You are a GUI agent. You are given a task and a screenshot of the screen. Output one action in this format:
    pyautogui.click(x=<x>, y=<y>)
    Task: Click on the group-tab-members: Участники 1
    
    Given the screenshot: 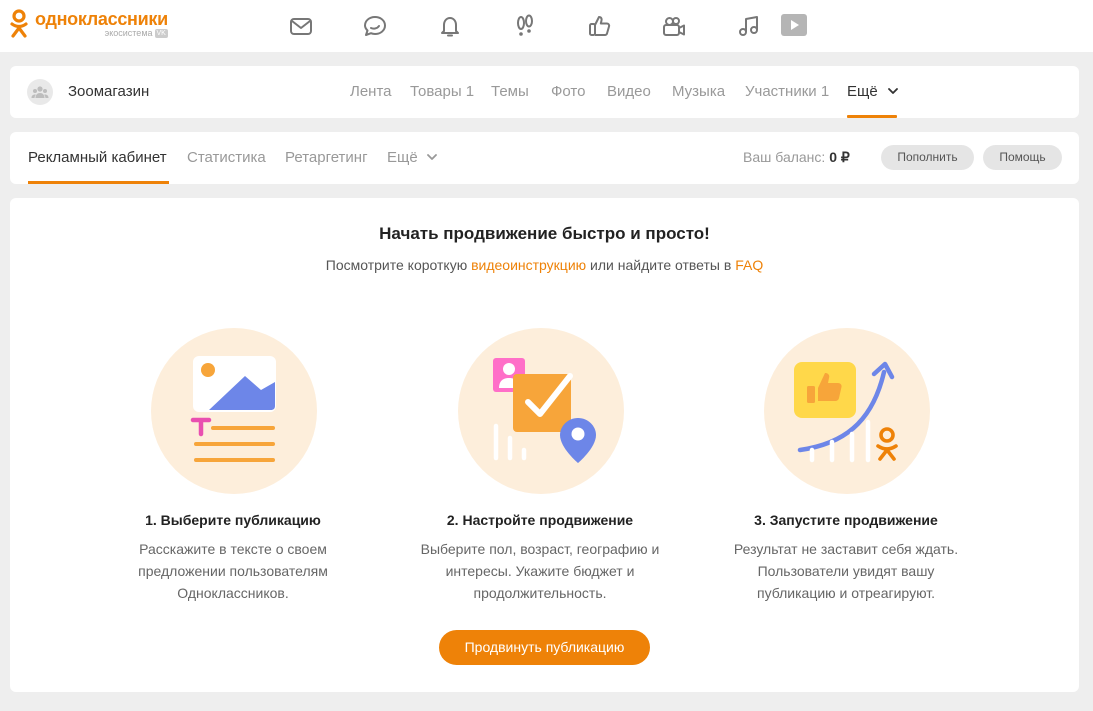 What is the action you would take?
    pyautogui.click(x=787, y=91)
    